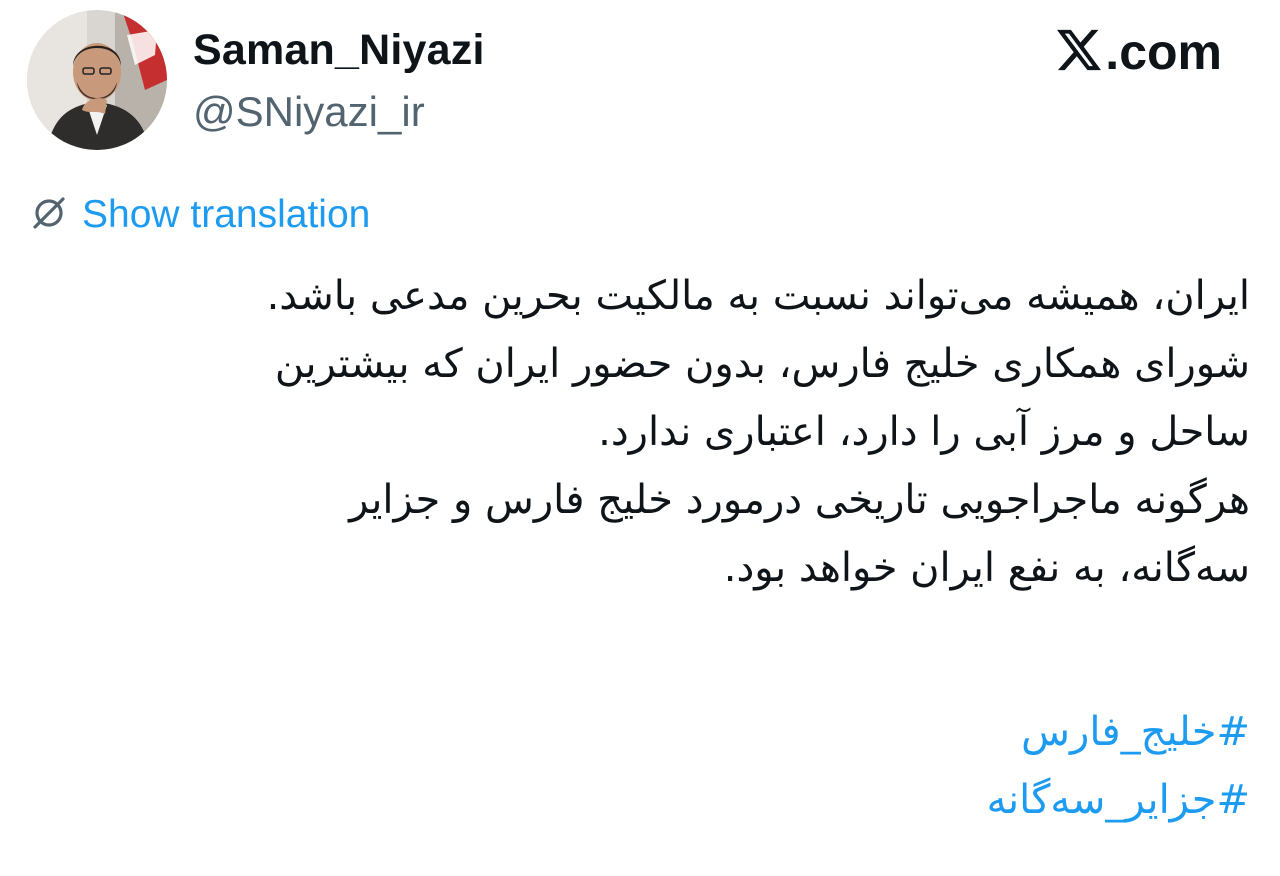 Image resolution: width=1280 pixels, height=876 pixels. Describe the element at coordinates (640, 732) in the screenshot. I see `hashtag-link: #خلیج_فارس` at that location.